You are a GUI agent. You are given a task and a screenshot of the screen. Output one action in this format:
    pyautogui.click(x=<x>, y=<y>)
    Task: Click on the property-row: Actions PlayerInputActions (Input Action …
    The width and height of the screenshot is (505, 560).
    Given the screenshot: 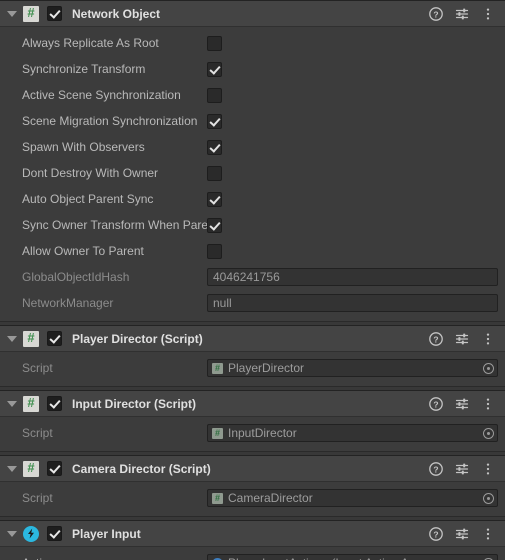 What is the action you would take?
    pyautogui.click(x=252, y=555)
    